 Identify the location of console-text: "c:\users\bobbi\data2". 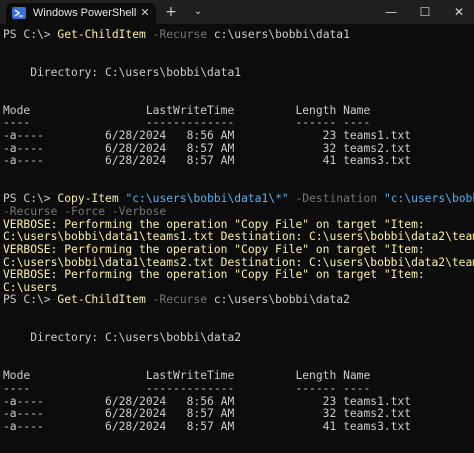
(428, 199).